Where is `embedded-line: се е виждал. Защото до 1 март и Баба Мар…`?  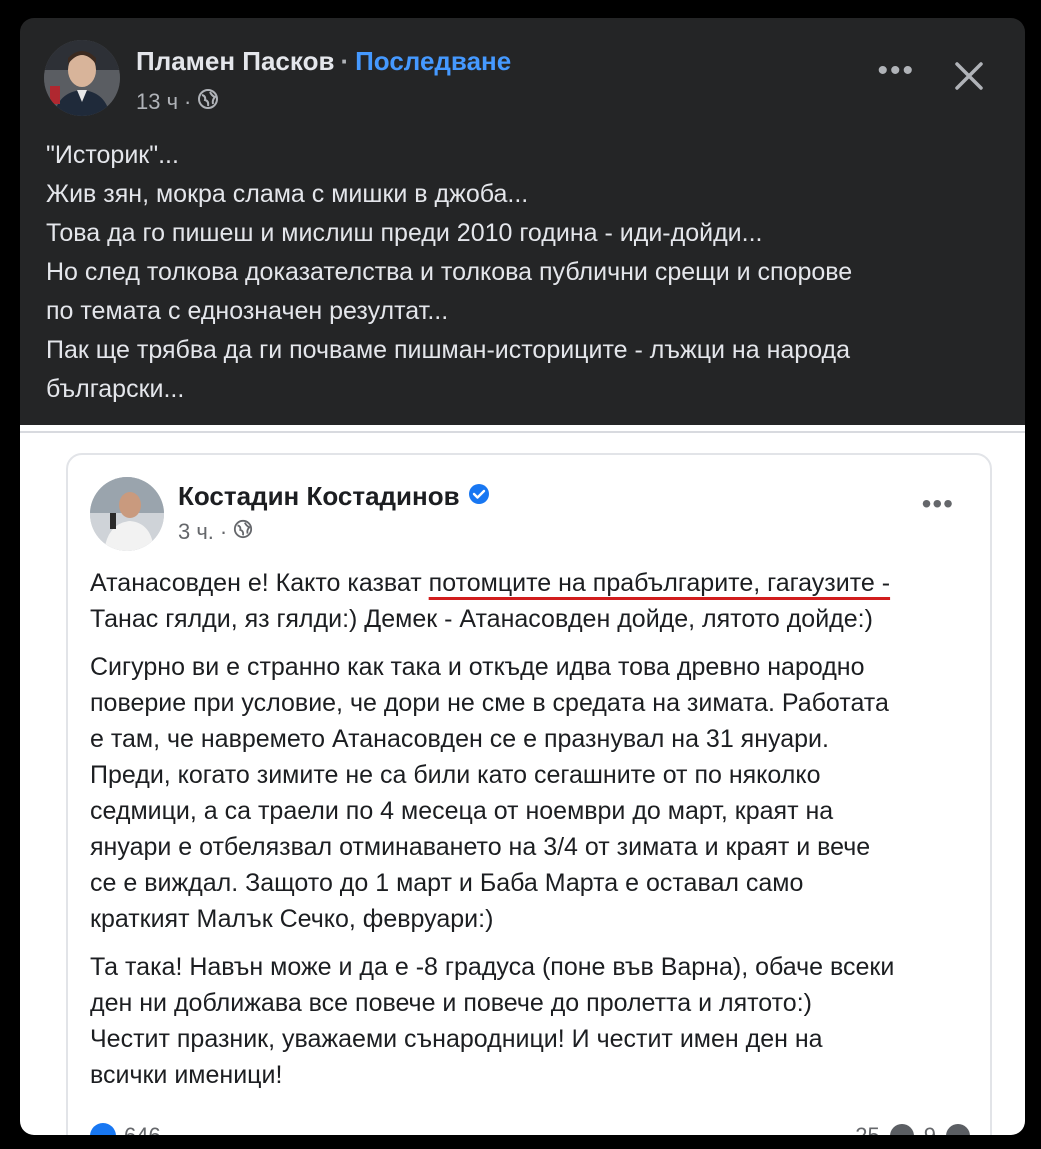 embedded-line: се е виждал. Защото до 1 март и Баба Мар… is located at coordinates (447, 883).